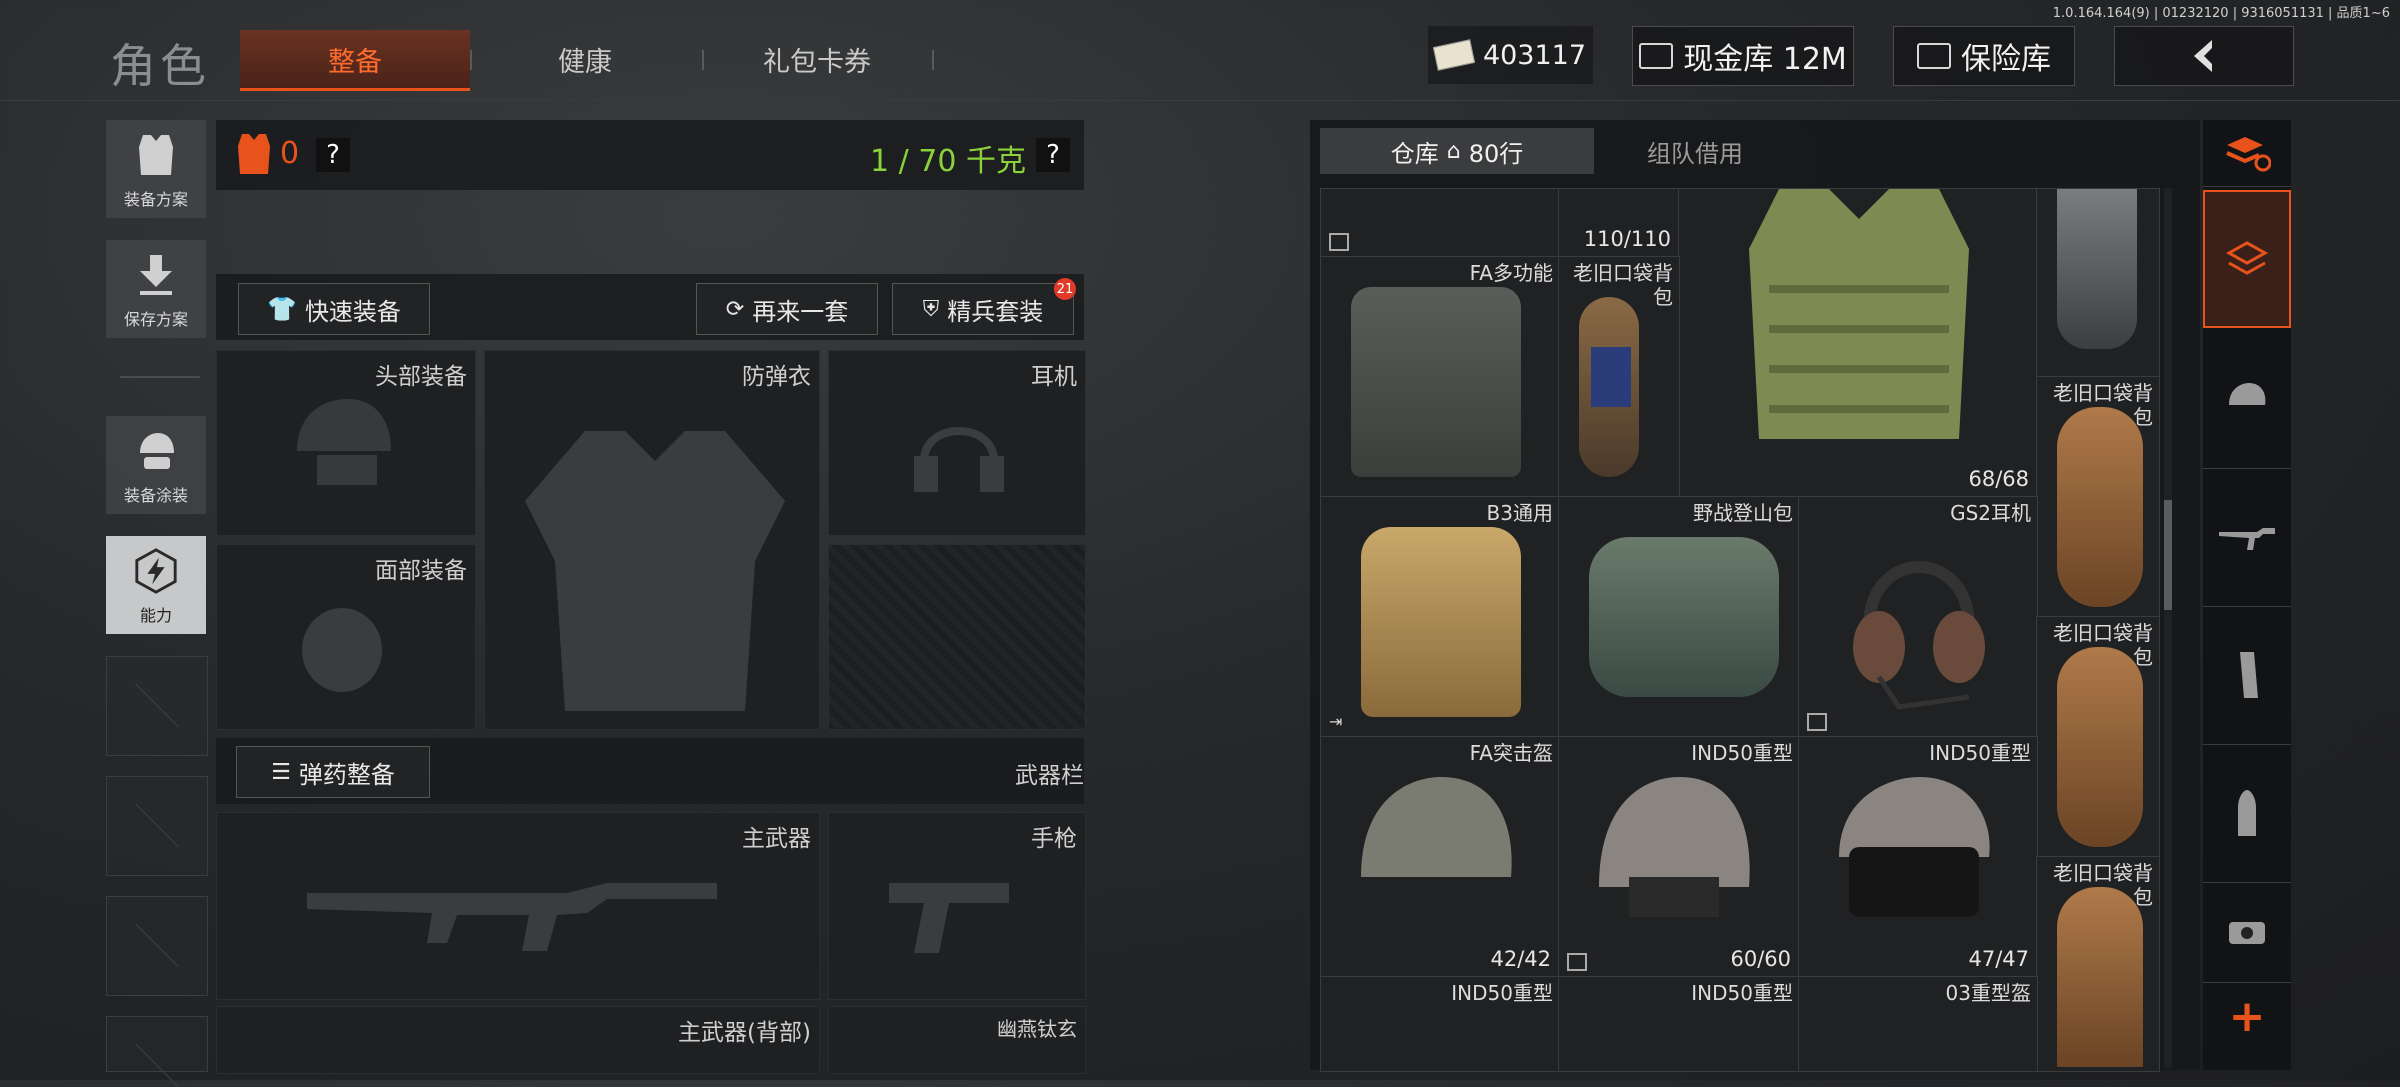 This screenshot has height=1087, width=2400. I want to click on primary-back-label: 主武器(背部), so click(744, 1033).